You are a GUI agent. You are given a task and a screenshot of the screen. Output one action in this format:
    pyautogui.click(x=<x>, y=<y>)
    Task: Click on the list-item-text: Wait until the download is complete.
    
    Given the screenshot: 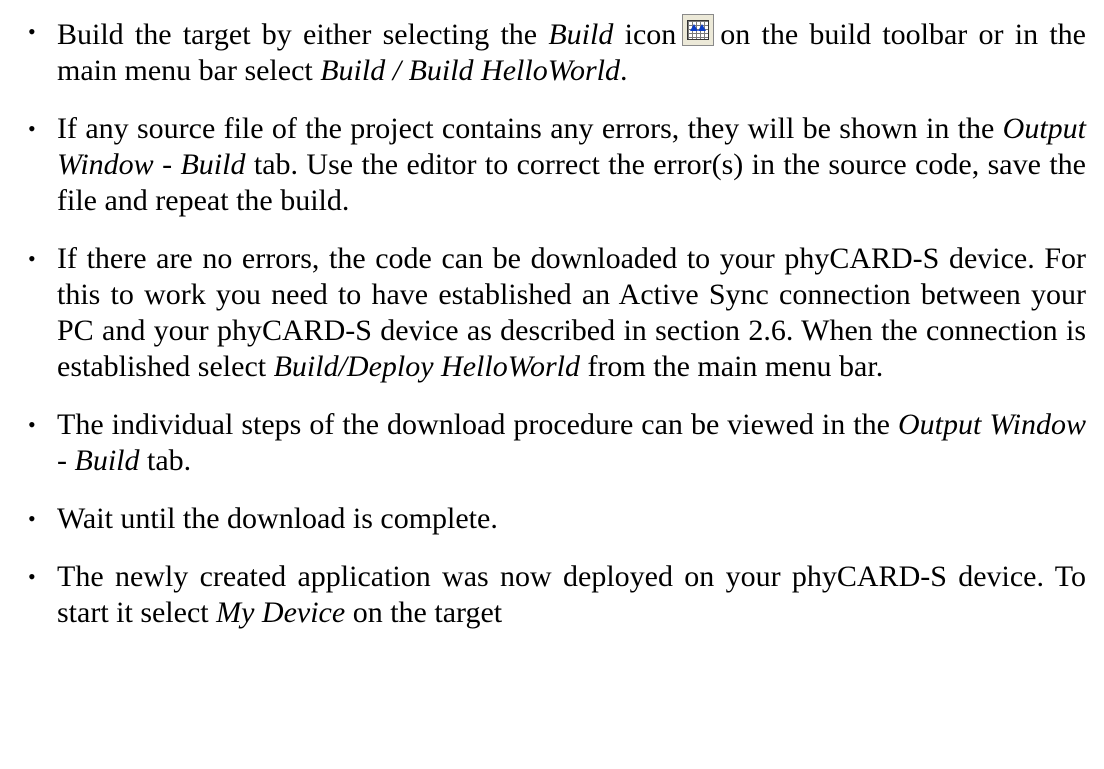 What is the action you would take?
    pyautogui.click(x=277, y=518)
    